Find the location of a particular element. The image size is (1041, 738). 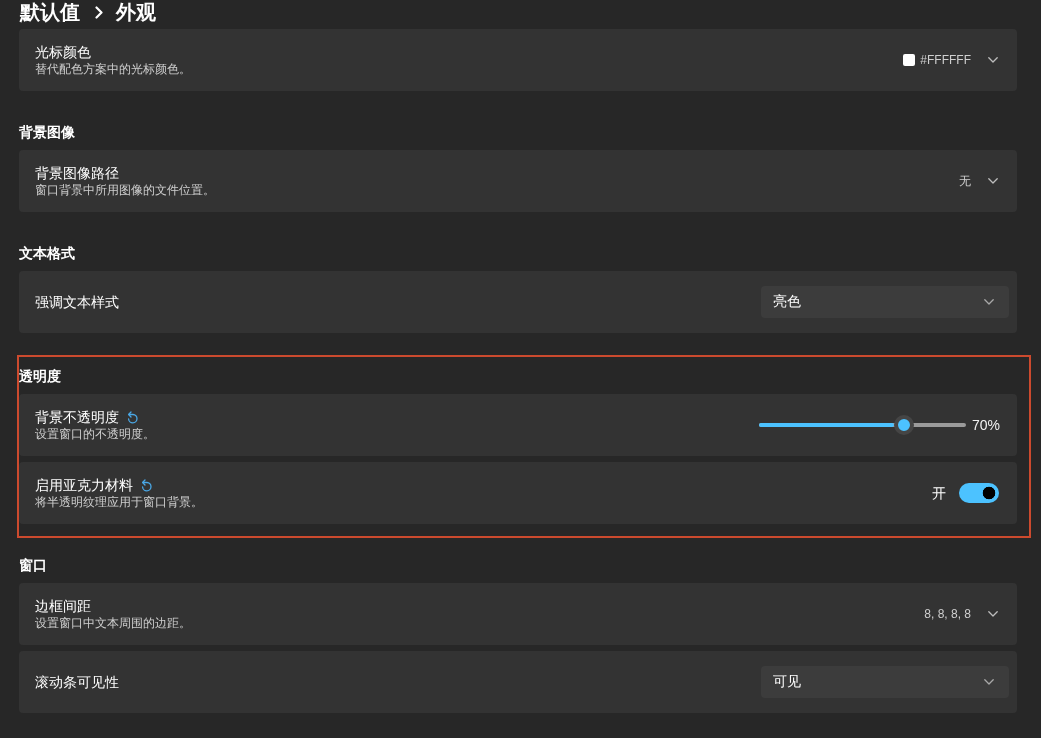

setting-title: 背景图像路径 is located at coordinates (77, 173).